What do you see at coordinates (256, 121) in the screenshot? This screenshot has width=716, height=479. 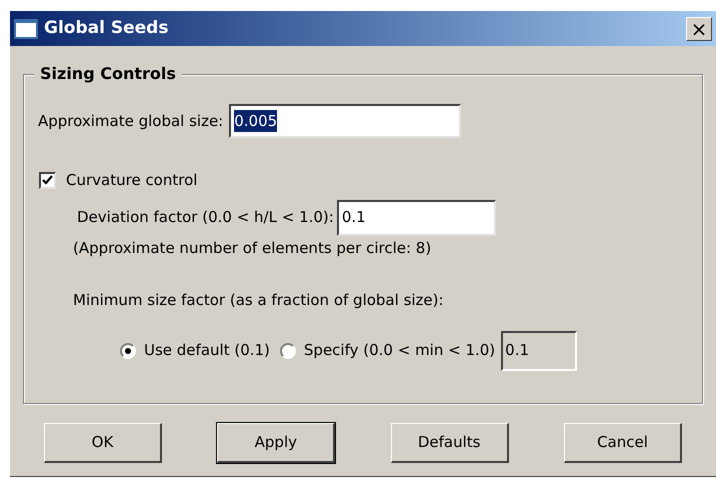 I see `field-value: 0.005` at bounding box center [256, 121].